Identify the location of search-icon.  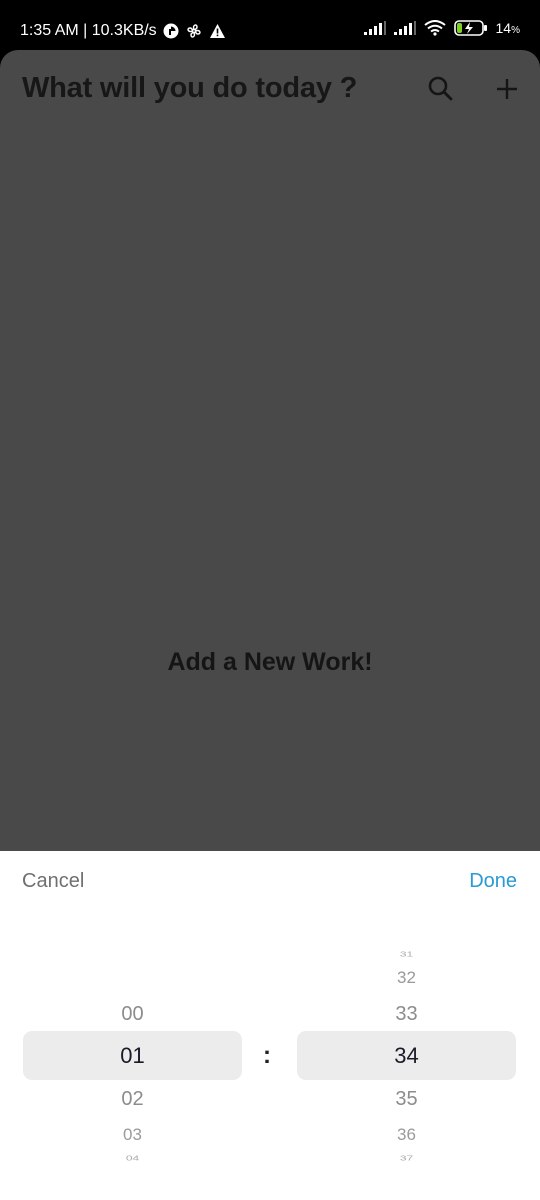
(441, 93).